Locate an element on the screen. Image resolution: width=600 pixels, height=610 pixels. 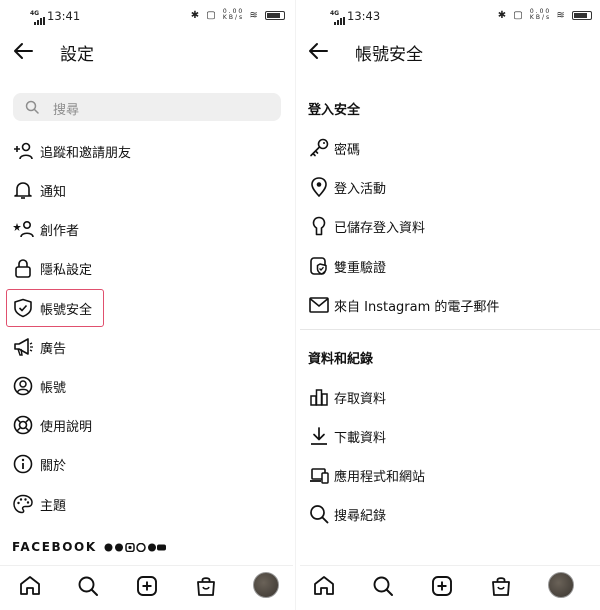
menu-item-label: 隱私設定 is located at coordinates (66, 270).